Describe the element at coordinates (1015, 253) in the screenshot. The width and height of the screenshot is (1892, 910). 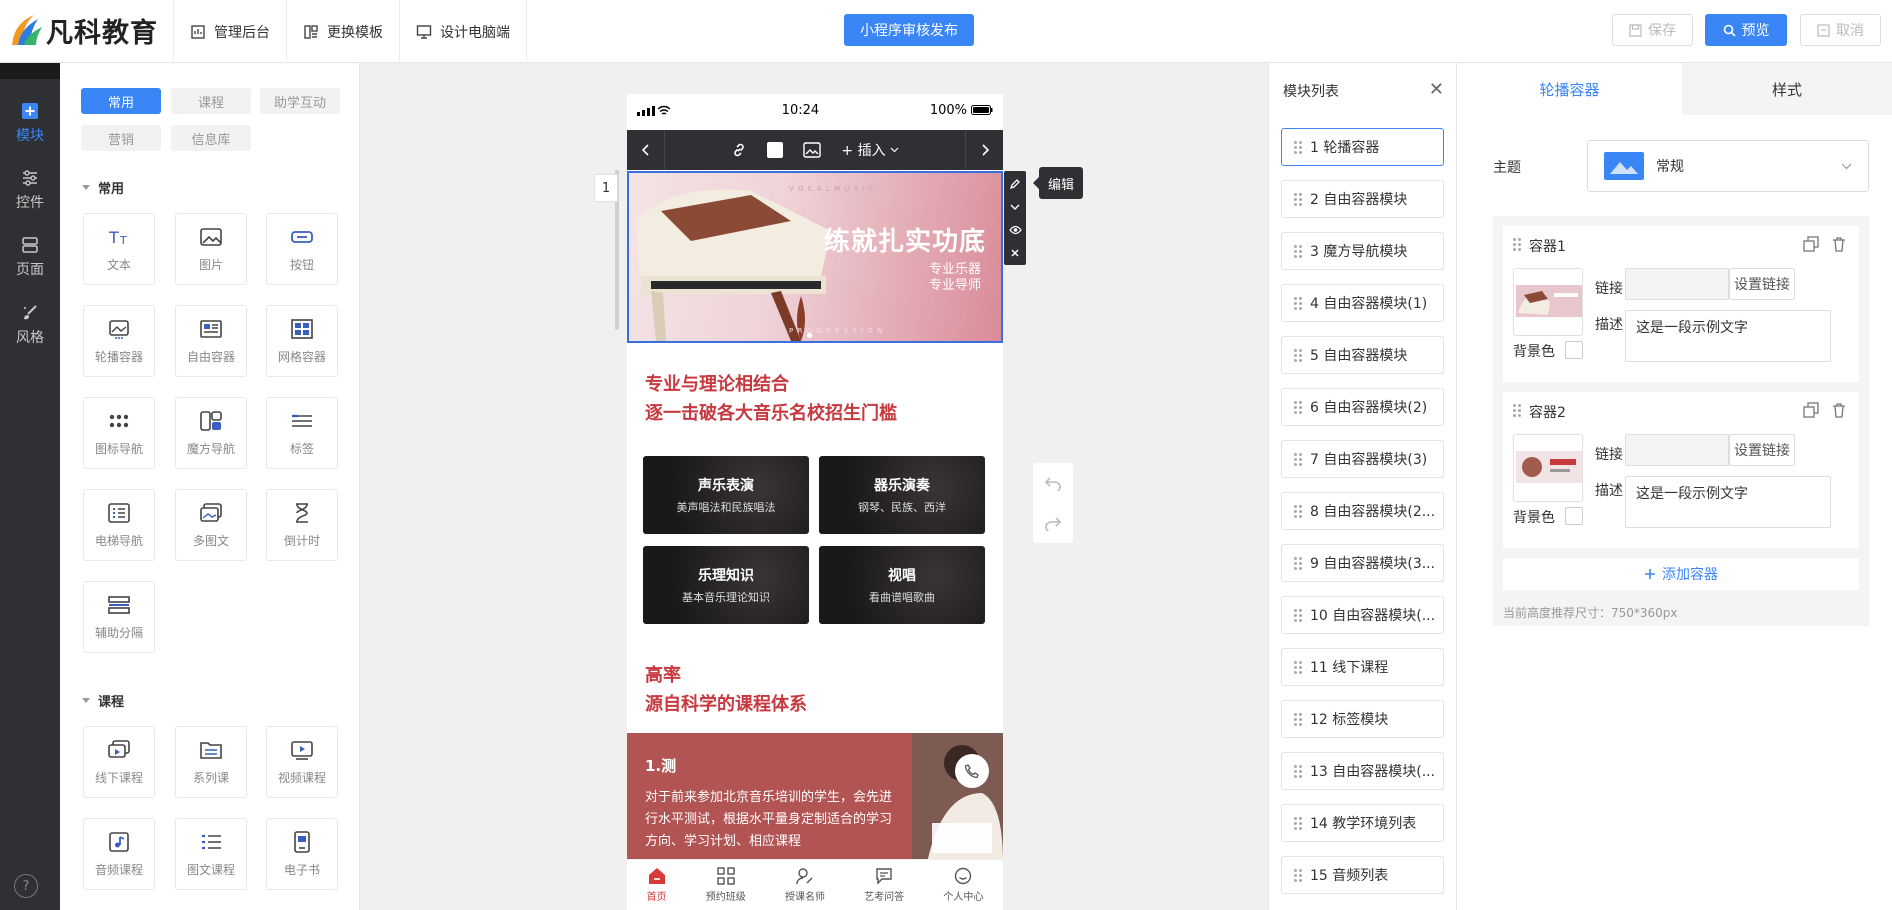
I see `close-icon` at that location.